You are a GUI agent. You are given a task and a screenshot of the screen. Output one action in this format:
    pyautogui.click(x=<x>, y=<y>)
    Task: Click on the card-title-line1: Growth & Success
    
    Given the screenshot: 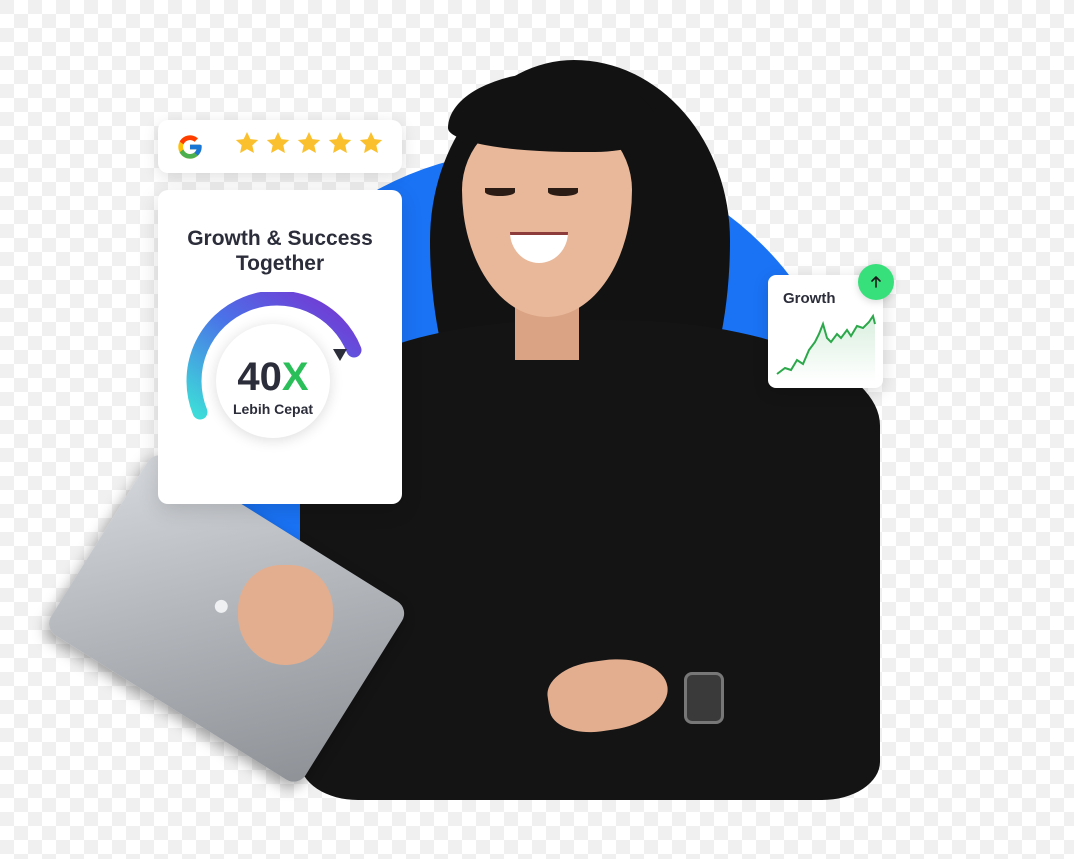 What is the action you would take?
    pyautogui.click(x=280, y=238)
    